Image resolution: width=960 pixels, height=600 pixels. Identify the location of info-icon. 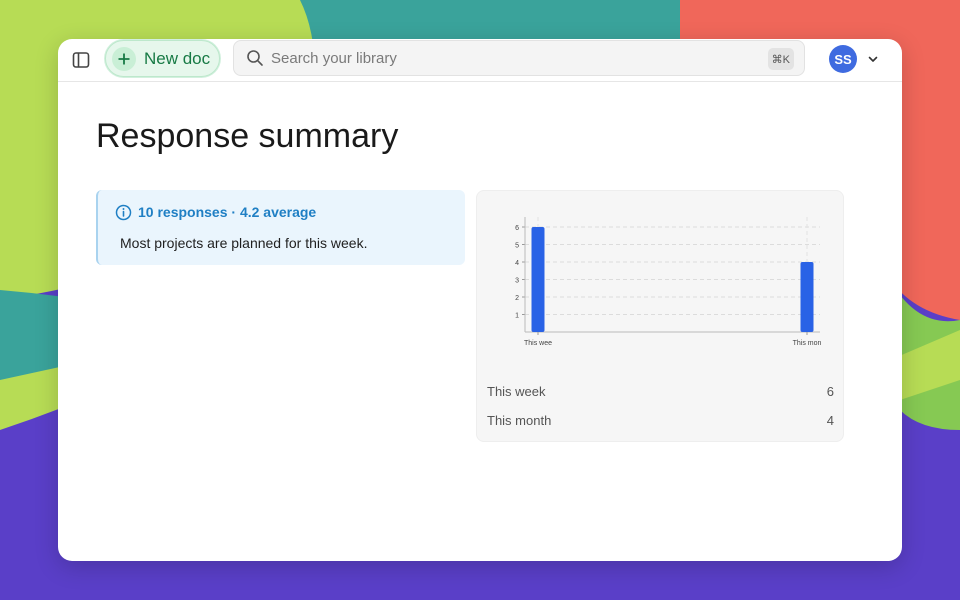
(123, 212).